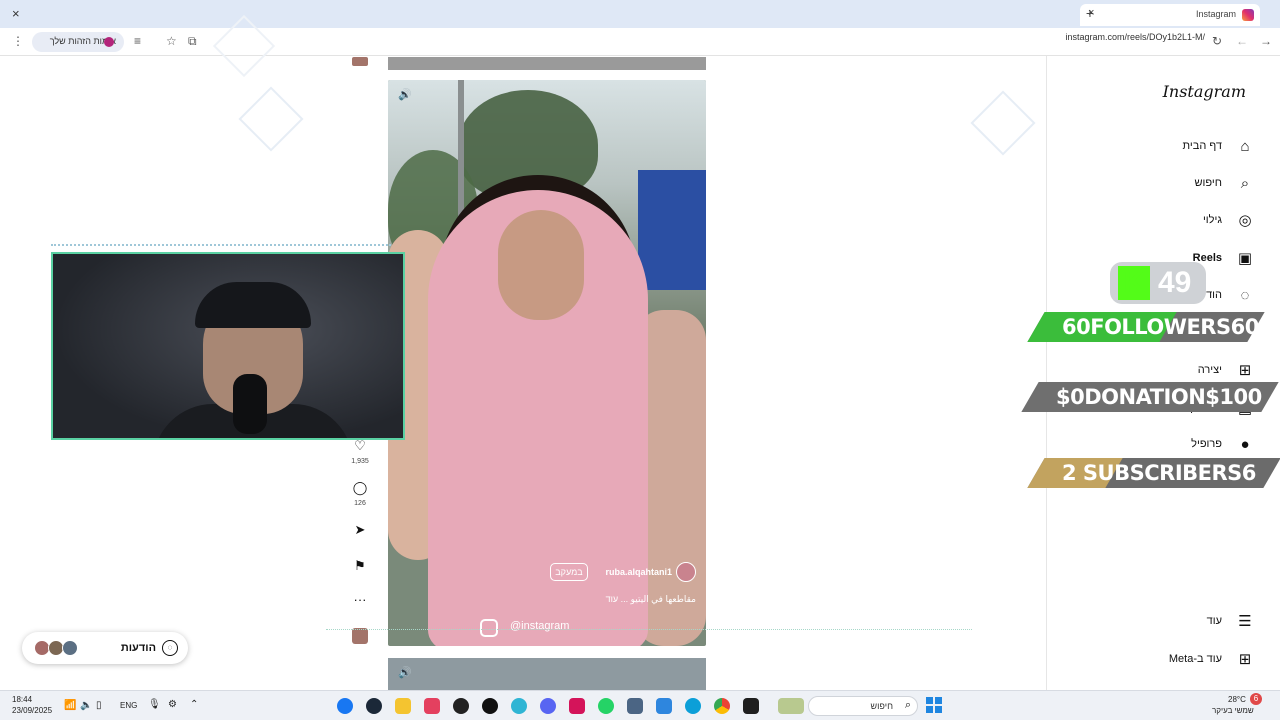  I want to click on sidebar-item-2: ◎ גילוי, so click(1159, 221).